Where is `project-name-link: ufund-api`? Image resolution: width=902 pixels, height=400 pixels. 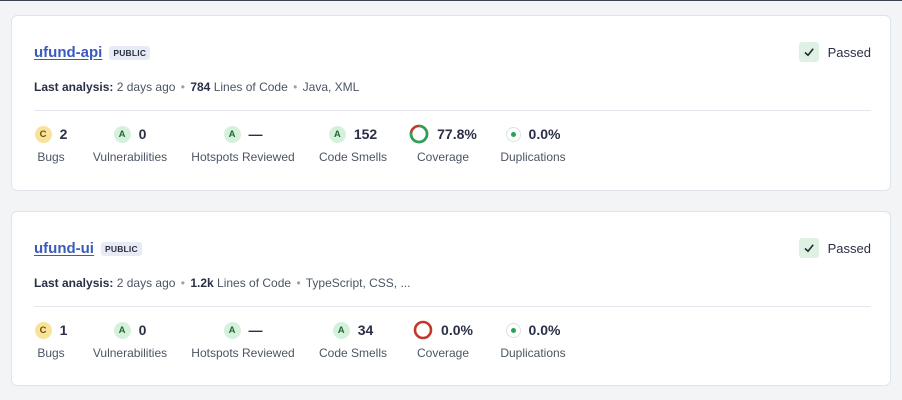
project-name-link: ufund-api is located at coordinates (68, 52).